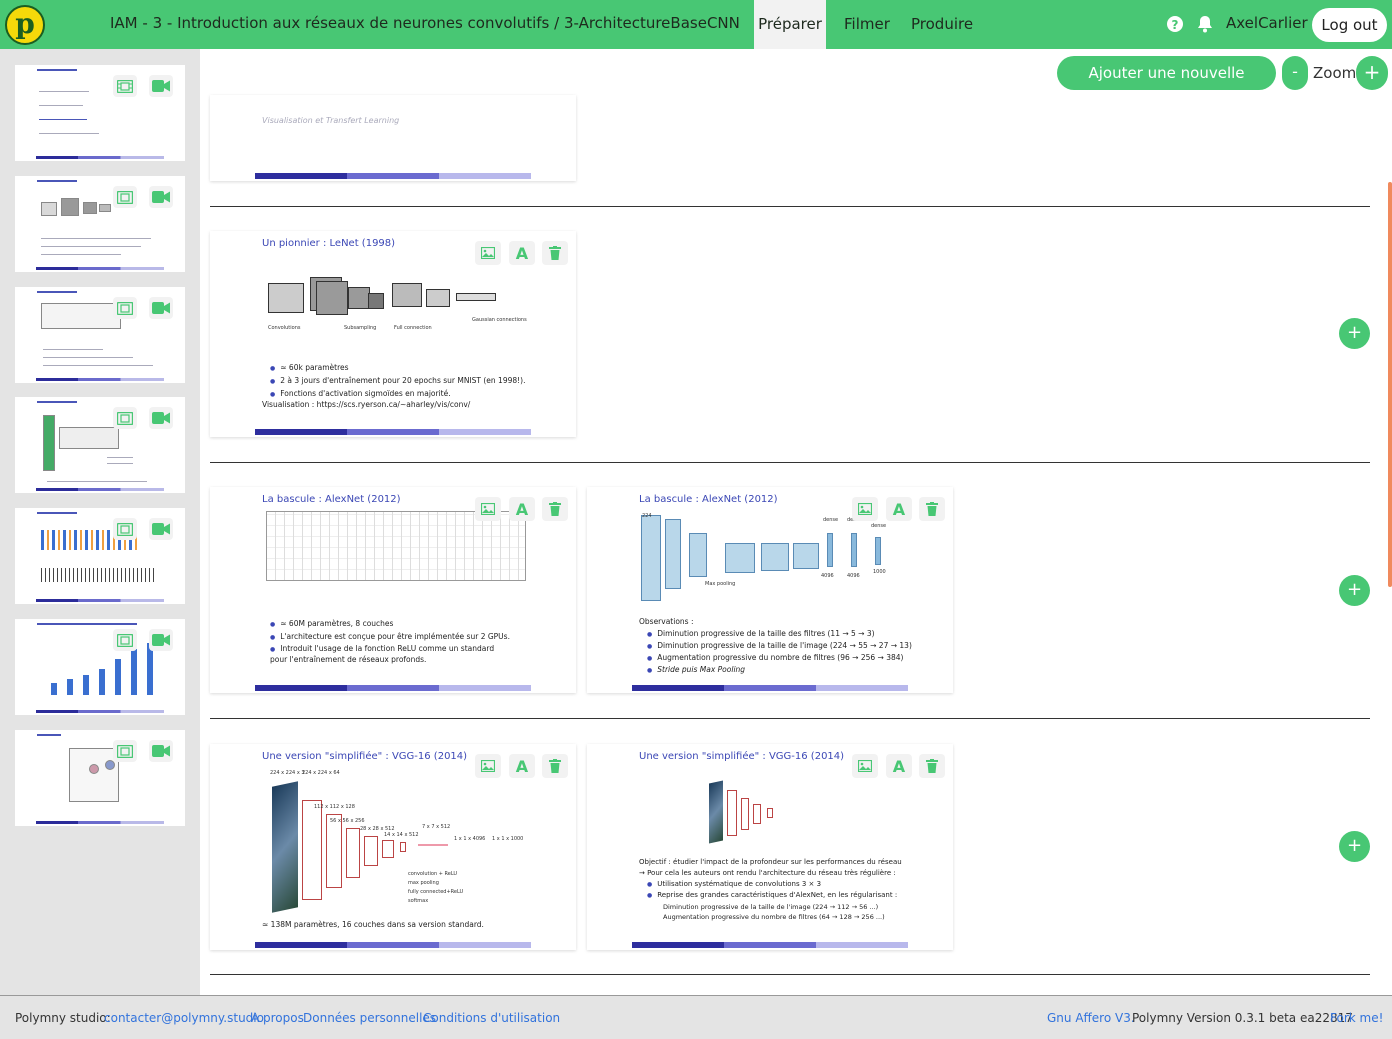 The width and height of the screenshot is (1392, 1039). I want to click on zoom-in-button: +, so click(1372, 73).